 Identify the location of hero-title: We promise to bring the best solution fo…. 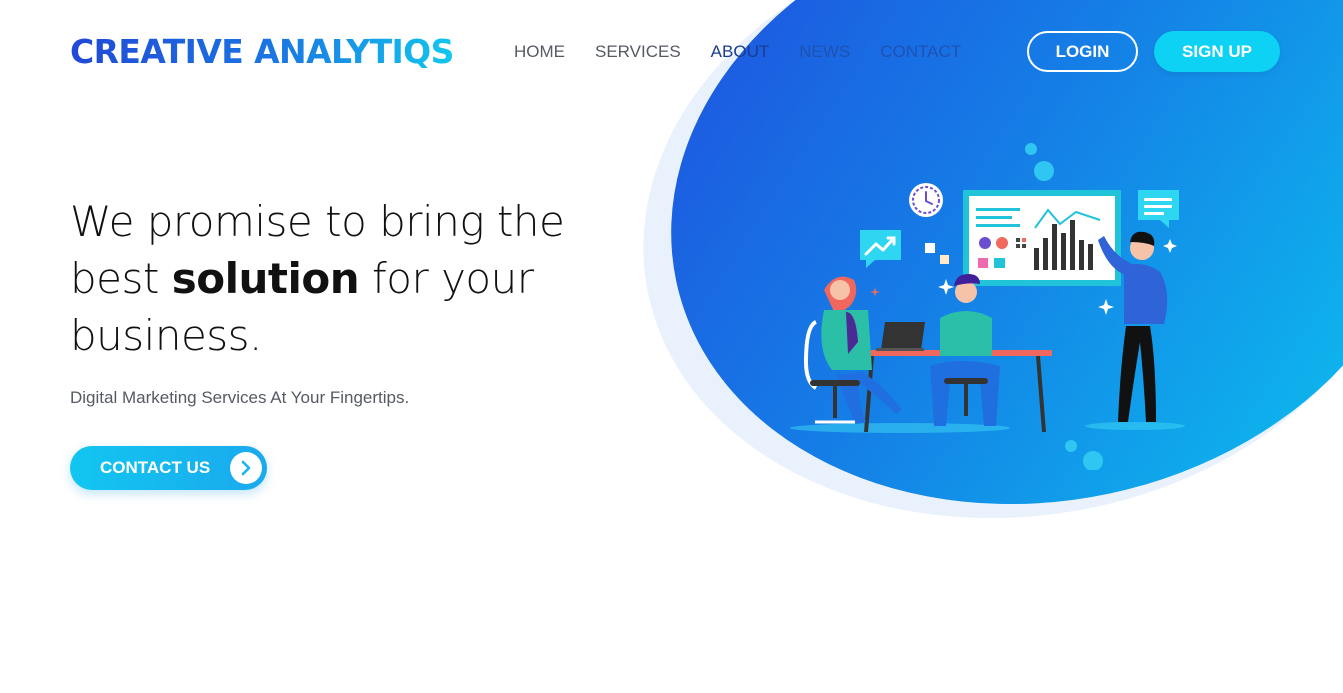
(350, 278).